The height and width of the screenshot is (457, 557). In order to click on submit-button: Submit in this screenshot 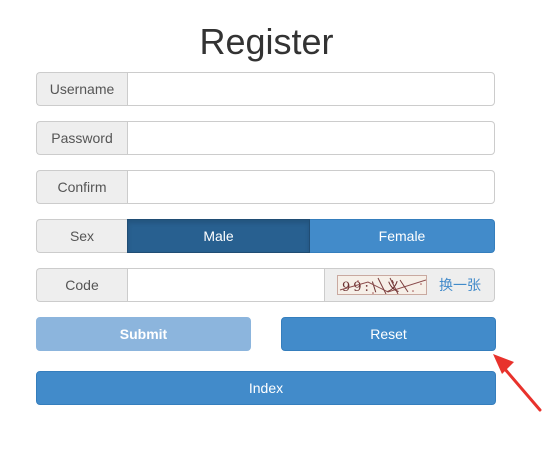, I will do `click(143, 334)`.